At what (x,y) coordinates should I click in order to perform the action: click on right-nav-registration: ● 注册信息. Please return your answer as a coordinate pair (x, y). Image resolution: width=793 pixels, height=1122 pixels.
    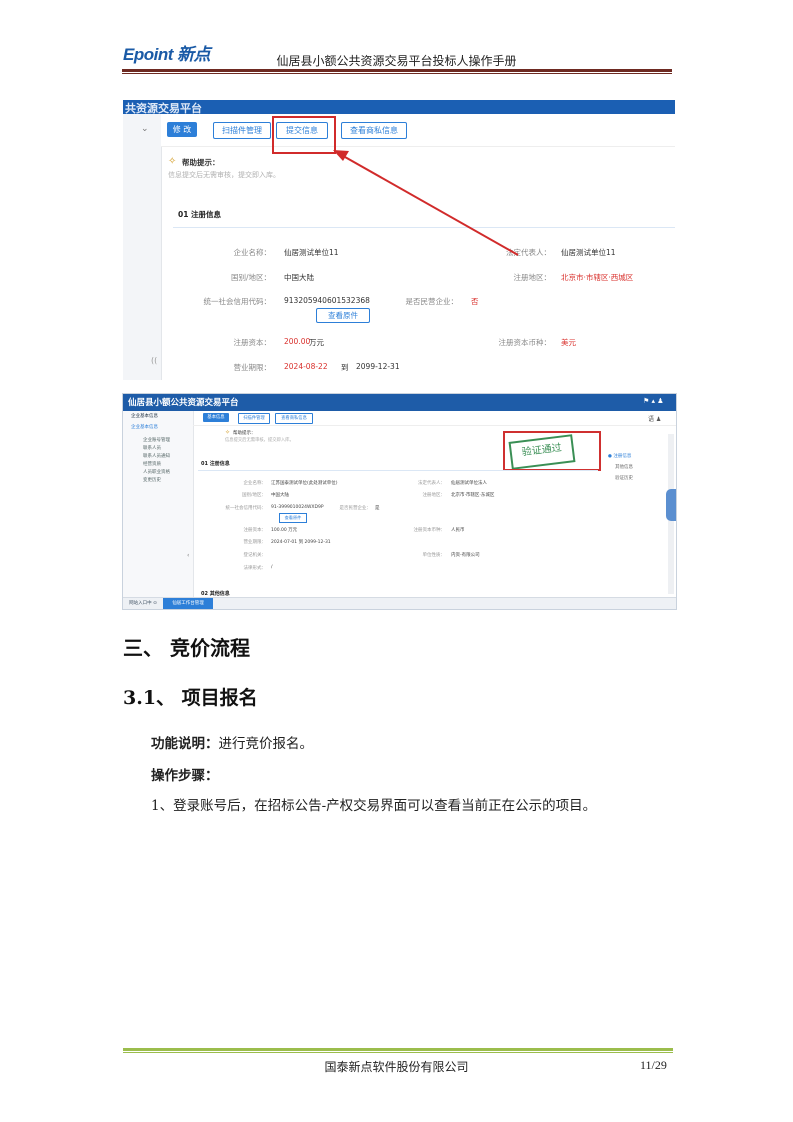
    Looking at the image, I should click on (619, 456).